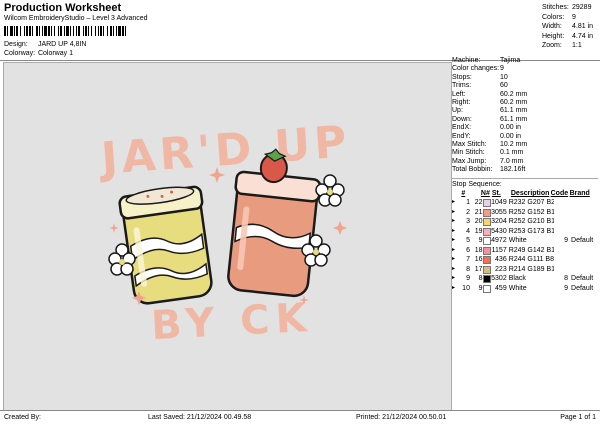  I want to click on stop-row: ▸ 1 22 1049R232 G207 B234, so click(525, 203).